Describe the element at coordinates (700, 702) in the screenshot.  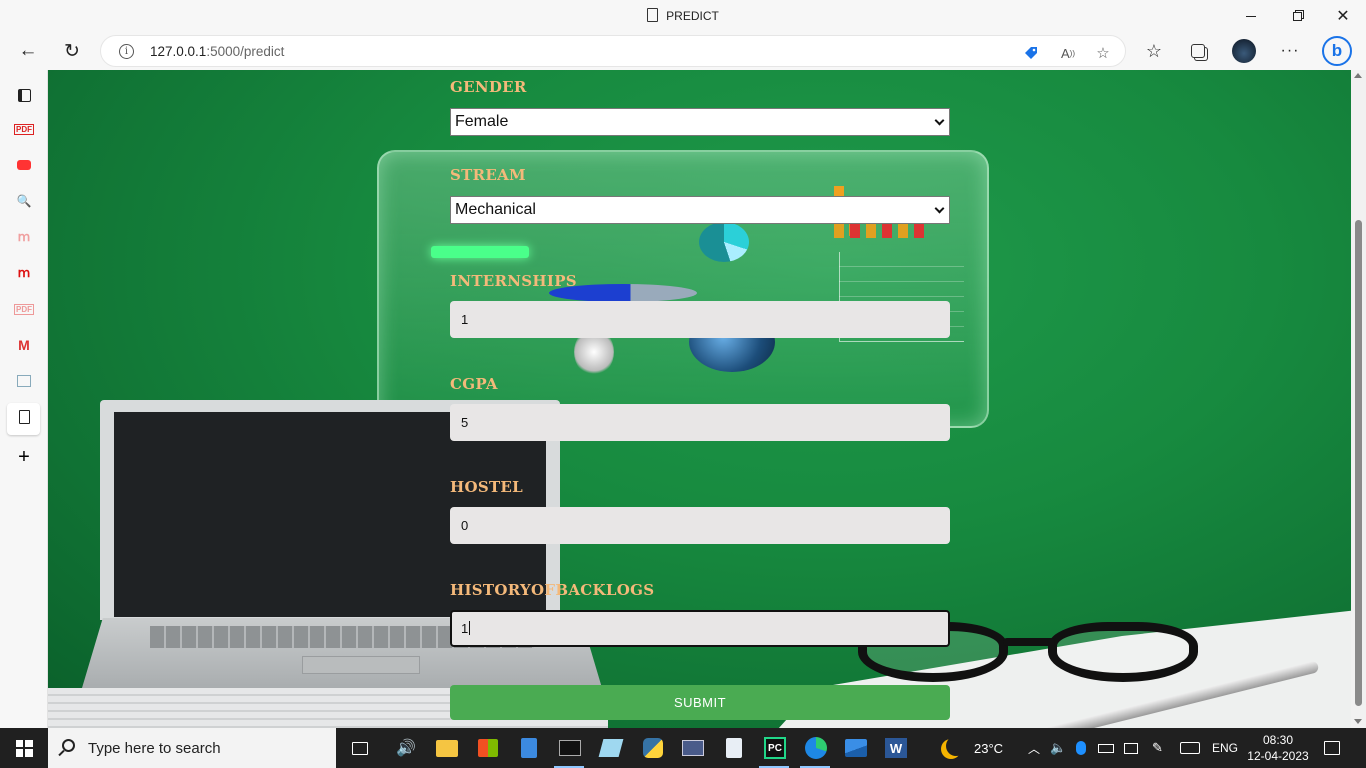
I see `submit-button: SUBMIT` at that location.